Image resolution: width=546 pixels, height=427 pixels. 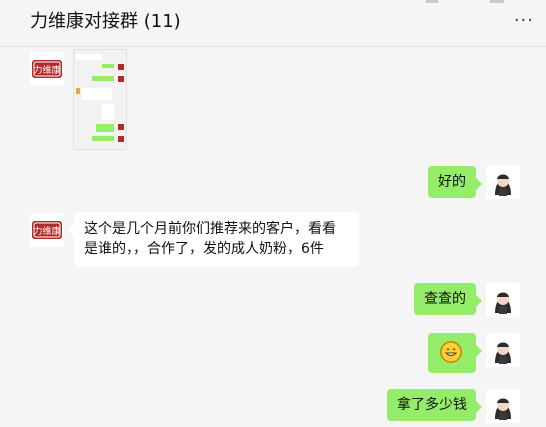 What do you see at coordinates (210, 239) in the screenshot?
I see `message-text: 这个是几个月前你们推荐来的客户，看看是谁的，，合作了，发的成人奶粉，6件` at bounding box center [210, 239].